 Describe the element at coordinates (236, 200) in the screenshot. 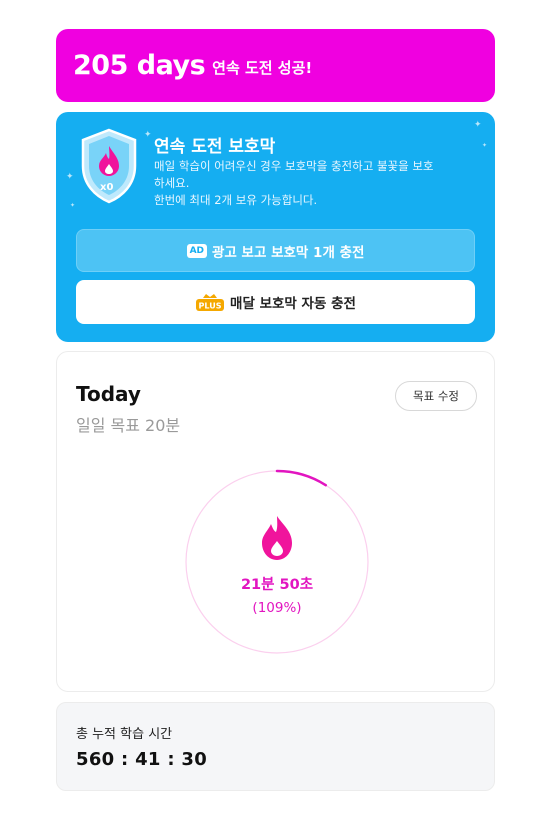

I see `shield-desc-line: 한번에 최대 2개 보유 가능합니다.` at that location.